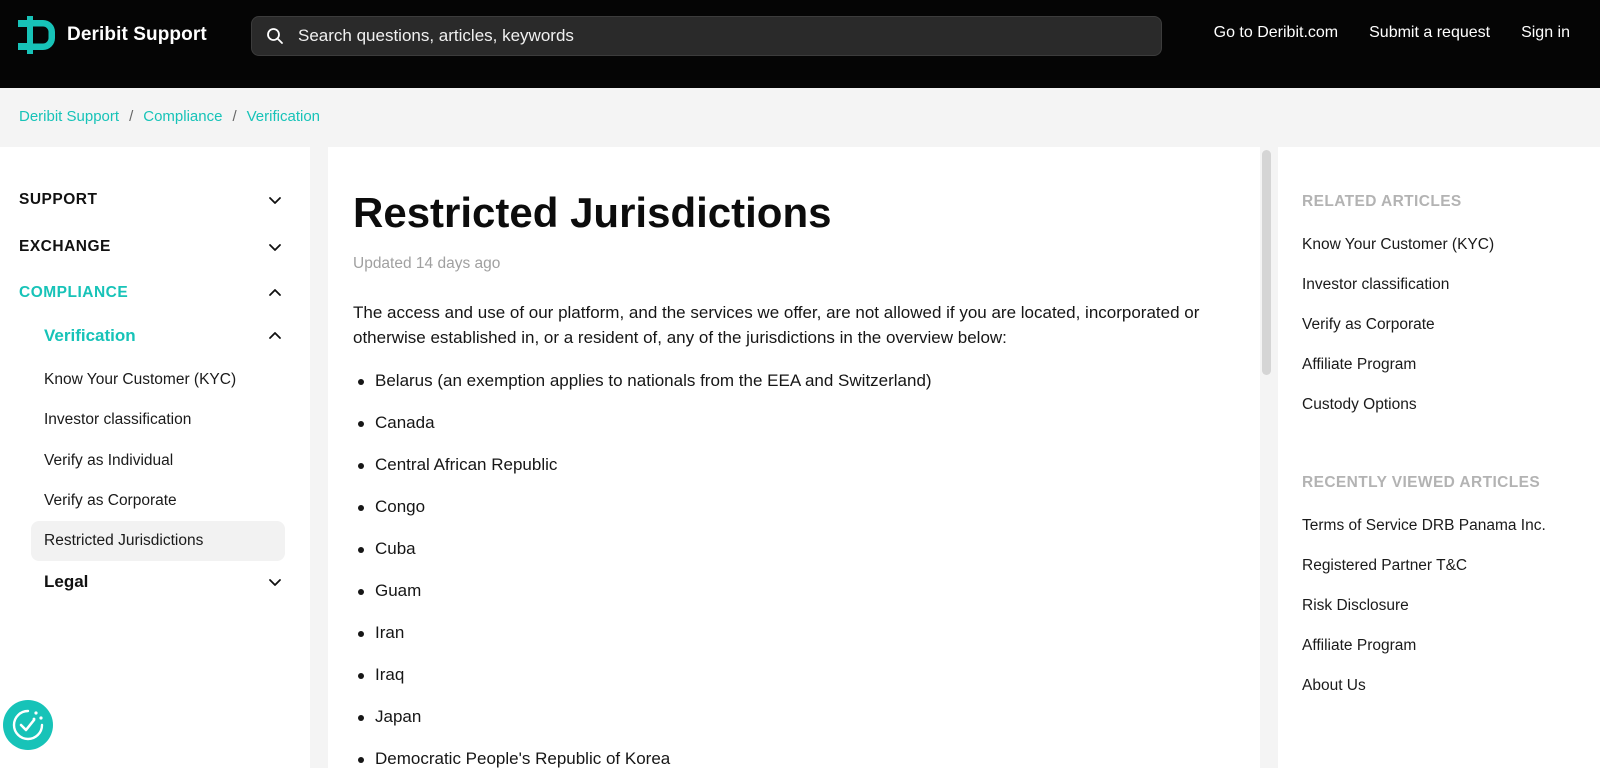  Describe the element at coordinates (151, 247) in the screenshot. I see `sidebar-category-exchange: EXCHANGE` at that location.